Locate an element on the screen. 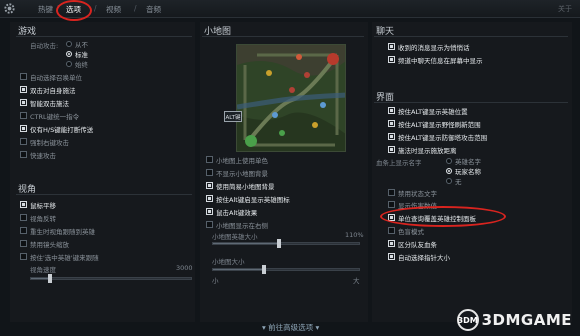  checkbox-disable-status-text: 禁用状态文字 is located at coordinates (412, 193).